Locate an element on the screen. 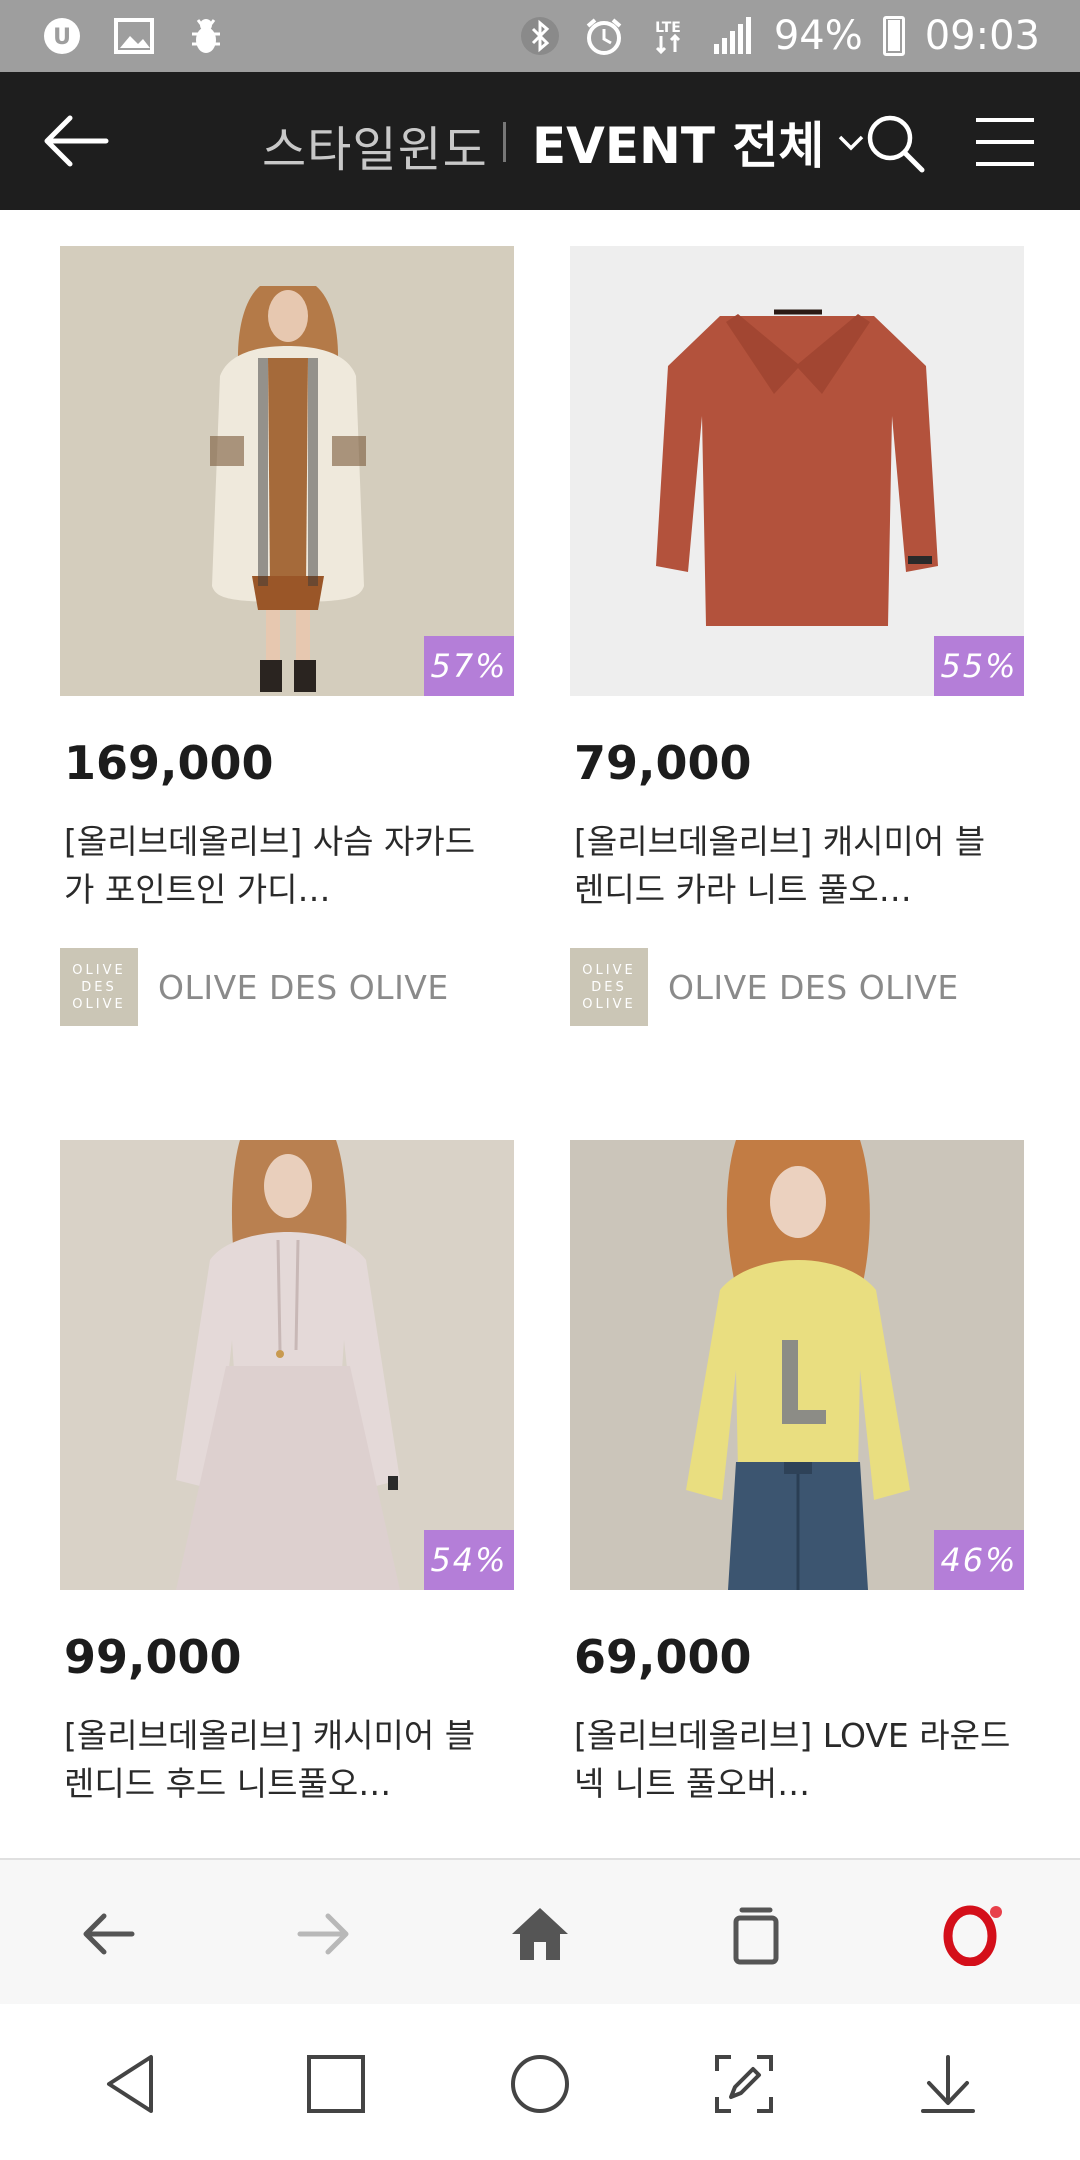  hamburger-menu-icon is located at coordinates (1005, 142).